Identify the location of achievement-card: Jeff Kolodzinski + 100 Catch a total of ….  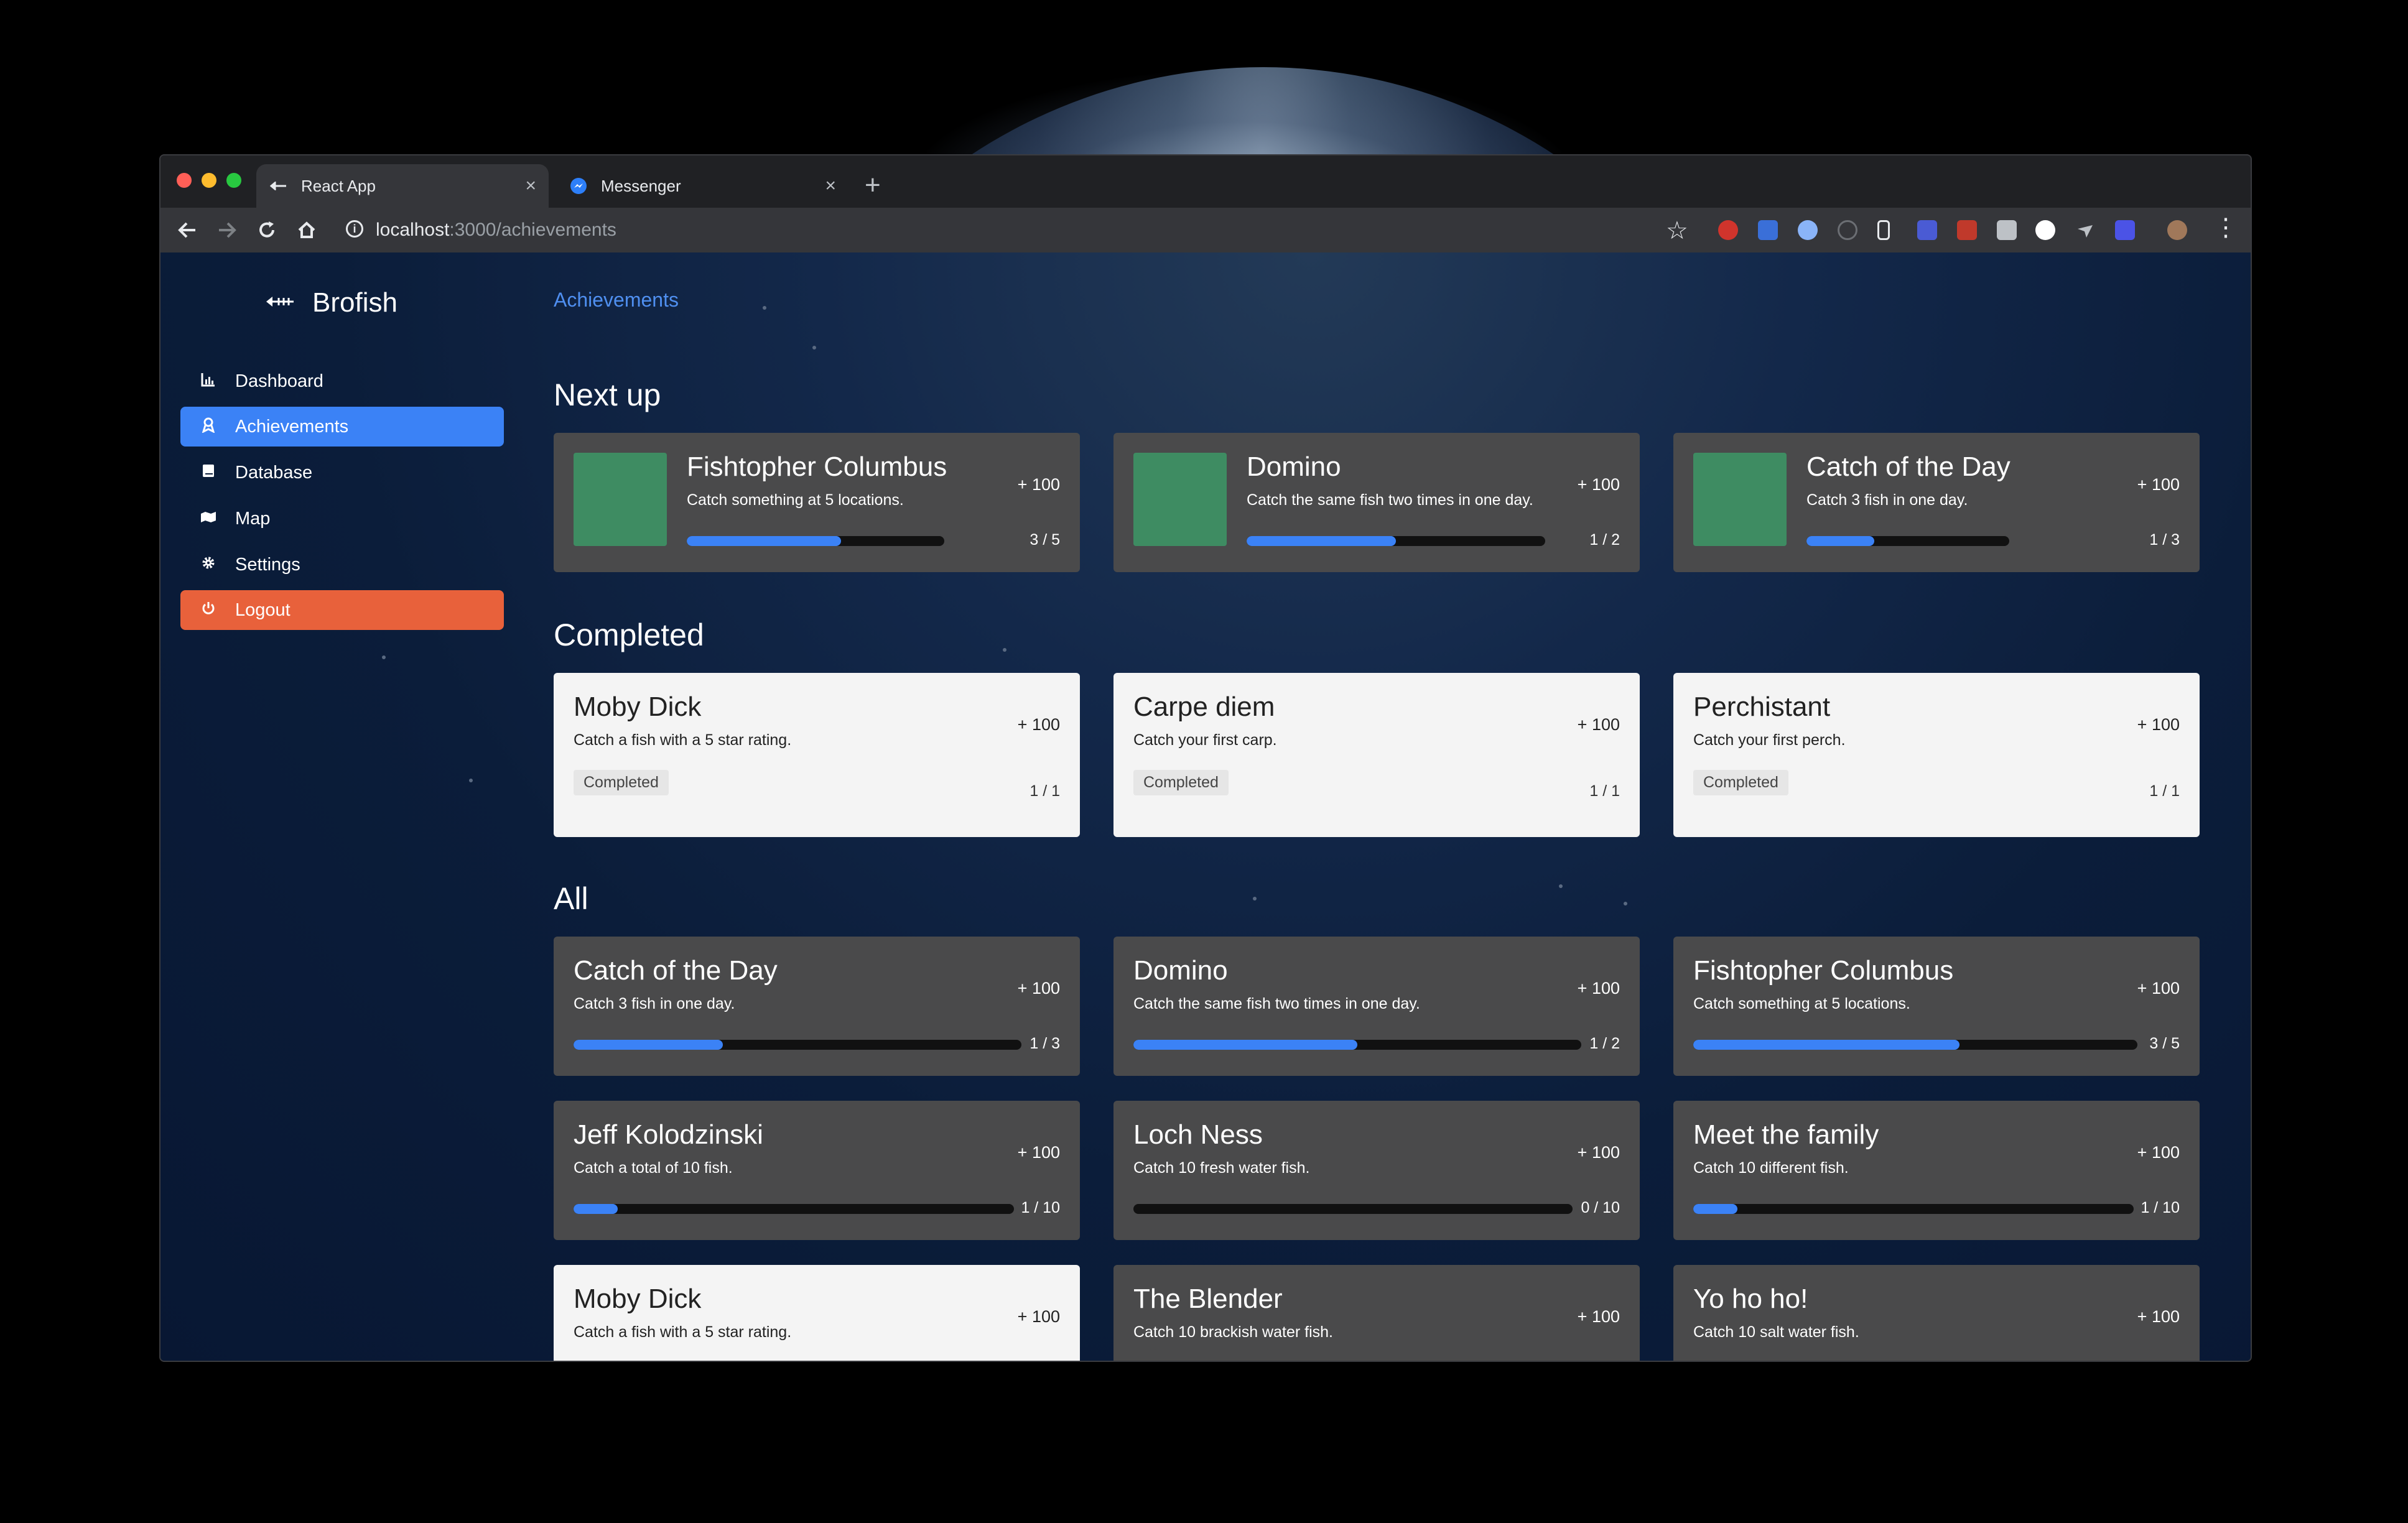
(817, 1171).